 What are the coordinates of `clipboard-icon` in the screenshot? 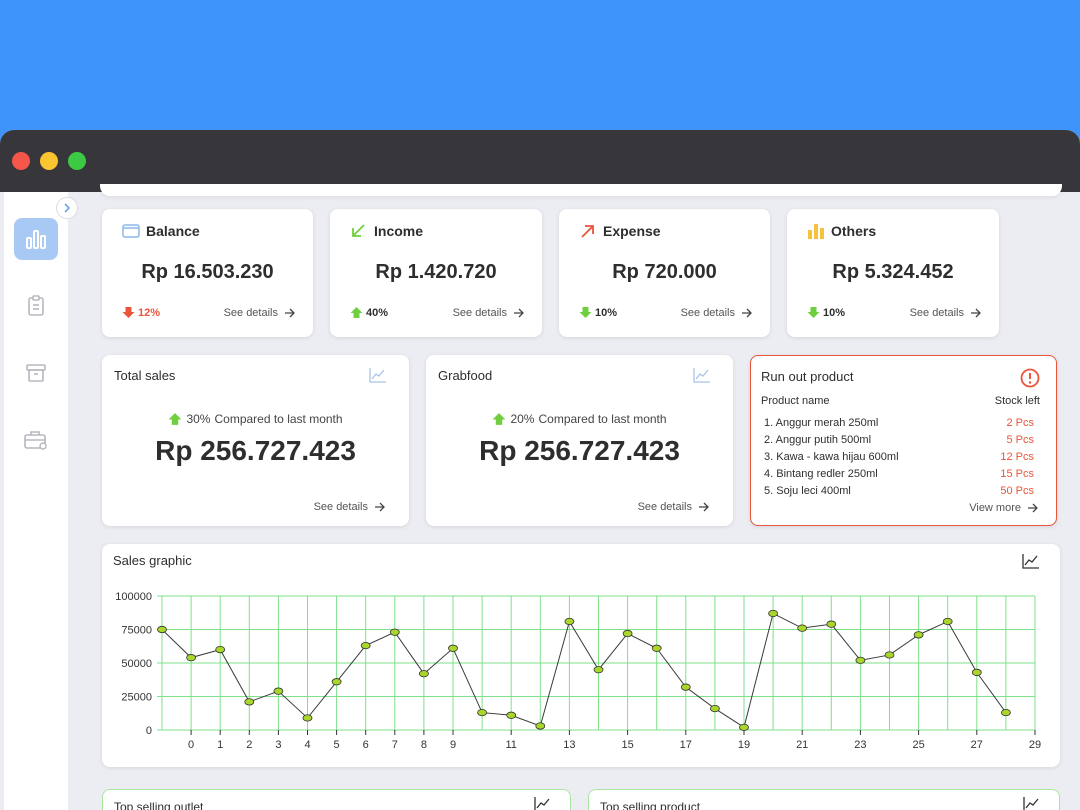 It's located at (36, 305).